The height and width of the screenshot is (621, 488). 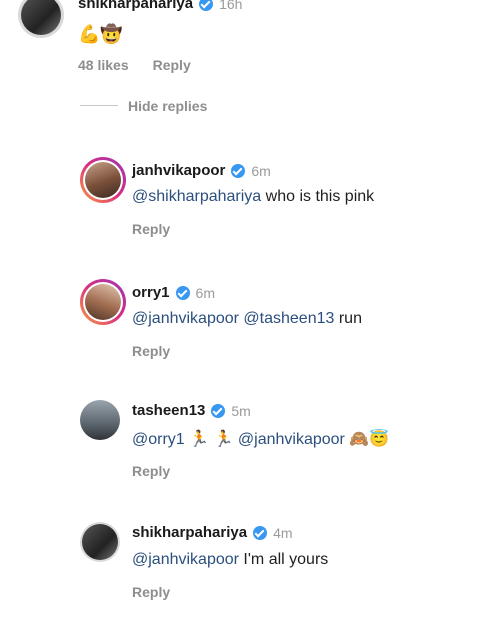 What do you see at coordinates (158, 439) in the screenshot?
I see `mention-link: @orry1` at bounding box center [158, 439].